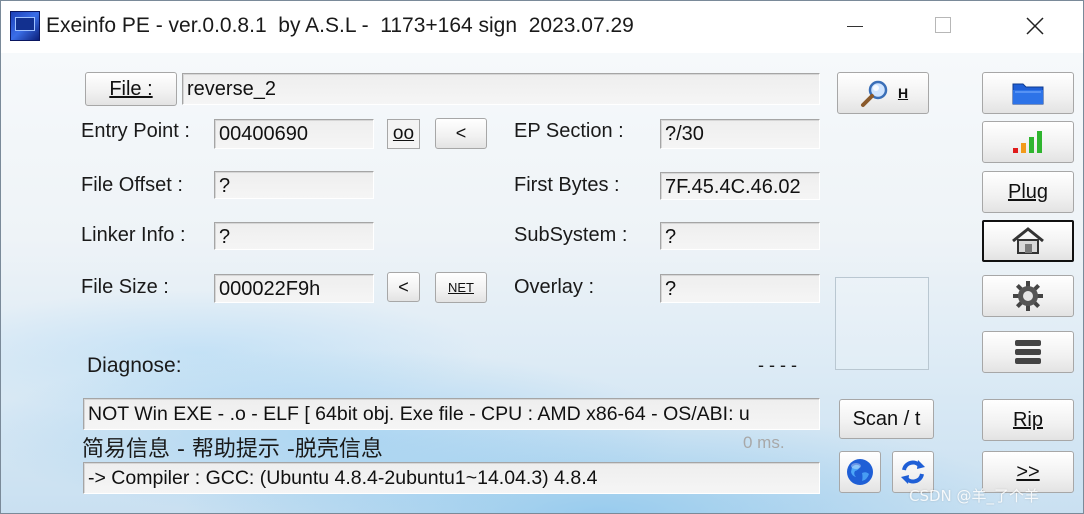 This screenshot has height=514, width=1084. I want to click on entry-point-label: Entry Point :, so click(135, 131).